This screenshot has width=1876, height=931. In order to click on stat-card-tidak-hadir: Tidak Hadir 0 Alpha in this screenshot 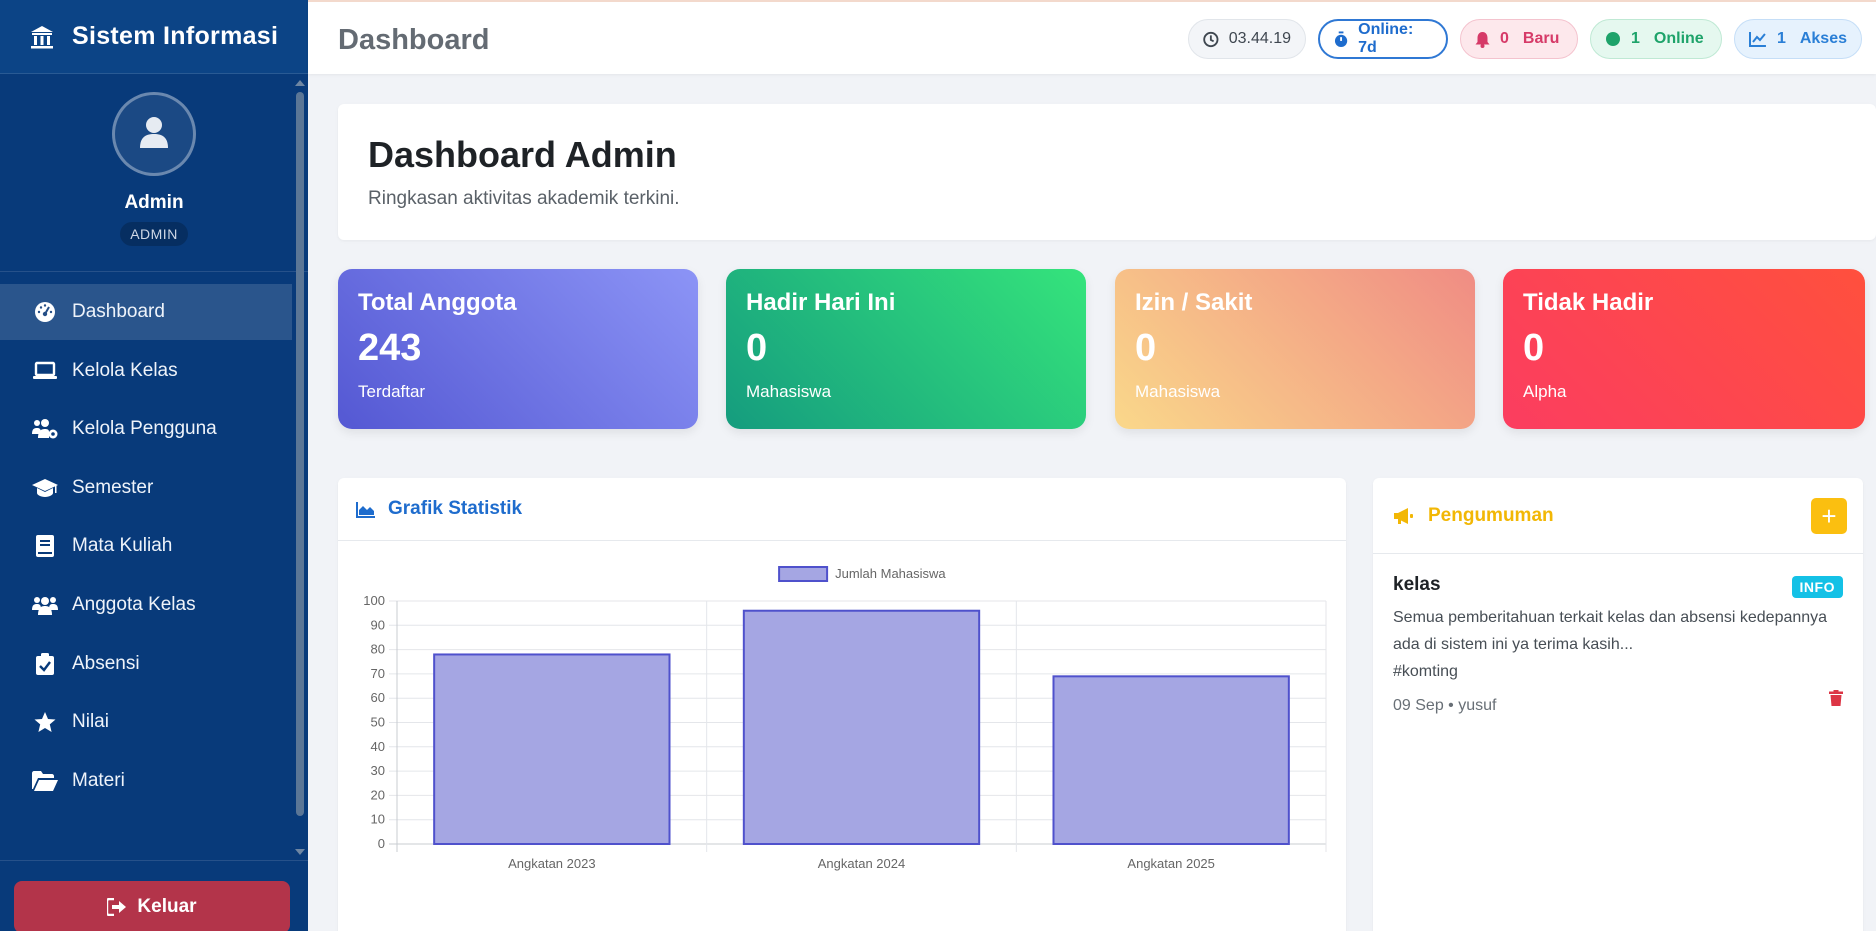, I will do `click(1684, 349)`.